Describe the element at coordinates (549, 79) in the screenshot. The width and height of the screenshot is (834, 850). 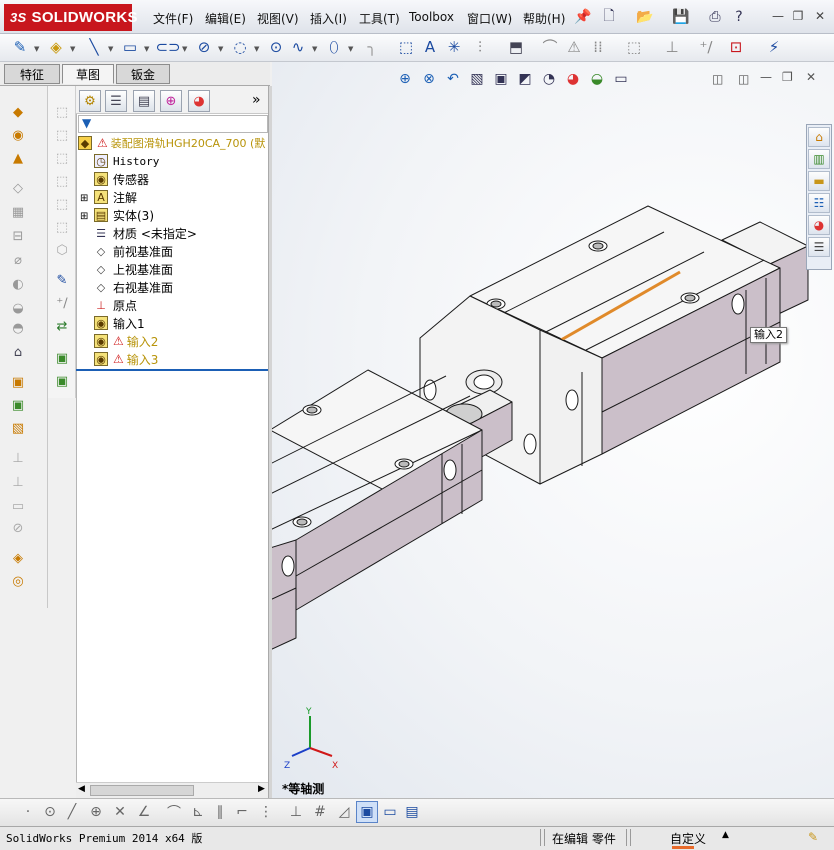
I see `hide-show-items-icon: ◔` at that location.